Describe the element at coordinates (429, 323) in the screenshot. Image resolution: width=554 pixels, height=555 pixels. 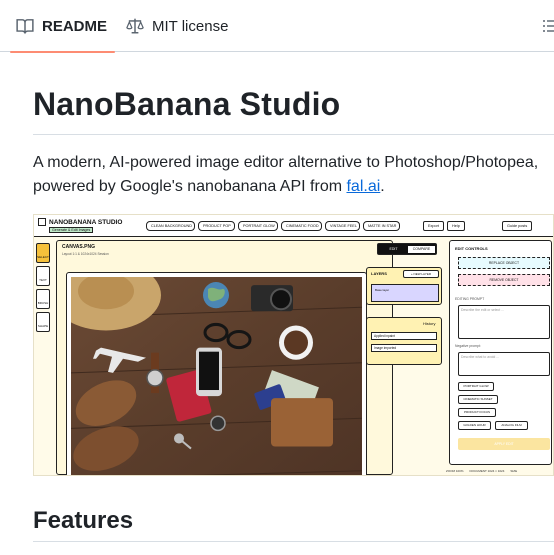
I see `history-title: History` at that location.